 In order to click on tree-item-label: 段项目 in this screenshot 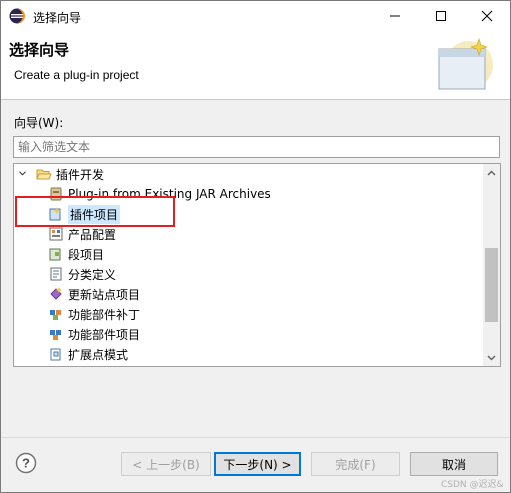, I will do `click(86, 254)`.